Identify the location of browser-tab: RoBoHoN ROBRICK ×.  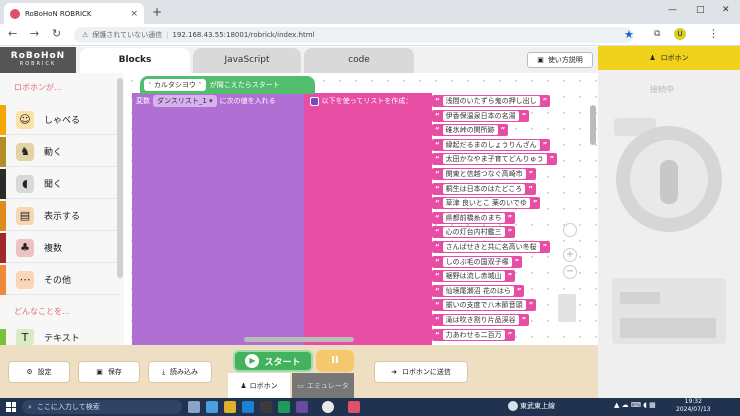
(74, 13).